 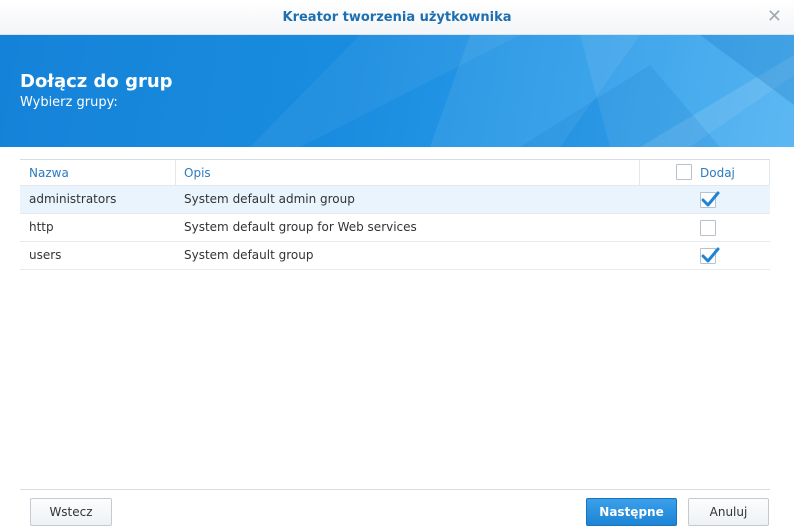 I want to click on table-header: Nazwa Opis Dodaj, so click(x=395, y=172).